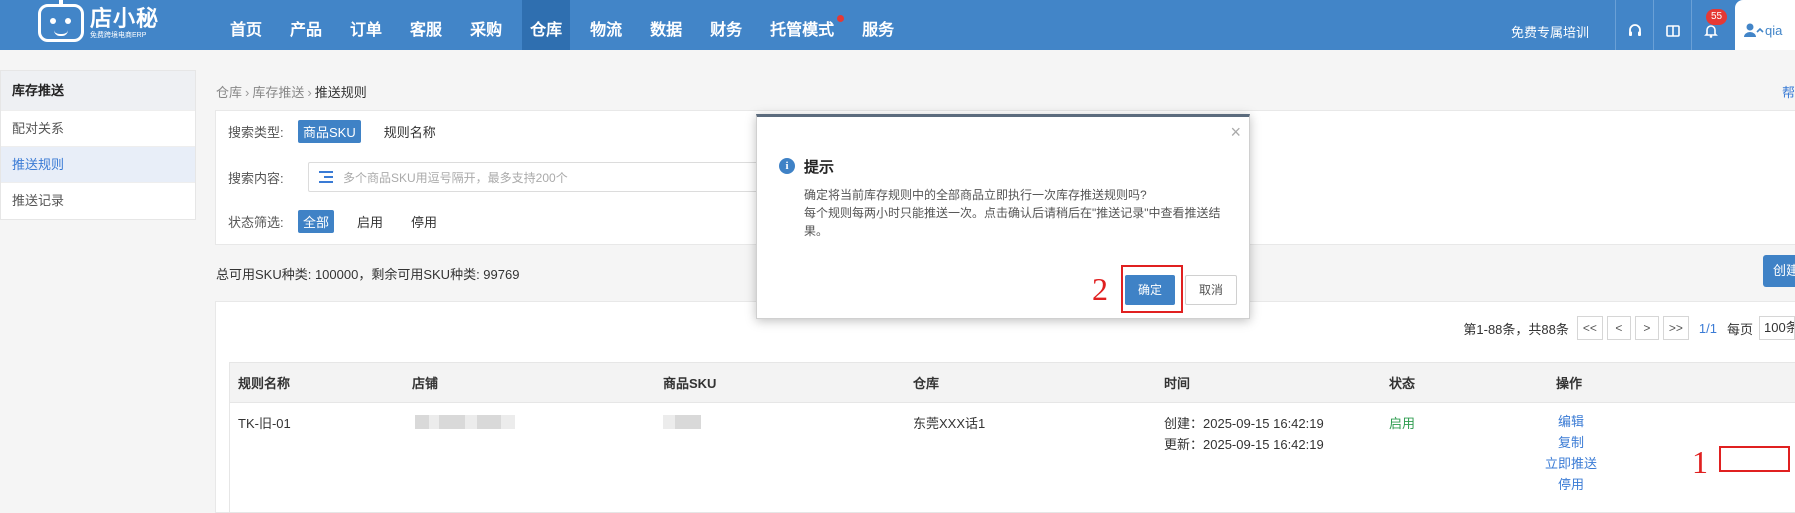  Describe the element at coordinates (61, 21) in the screenshot. I see `robot-logo-icon` at that location.